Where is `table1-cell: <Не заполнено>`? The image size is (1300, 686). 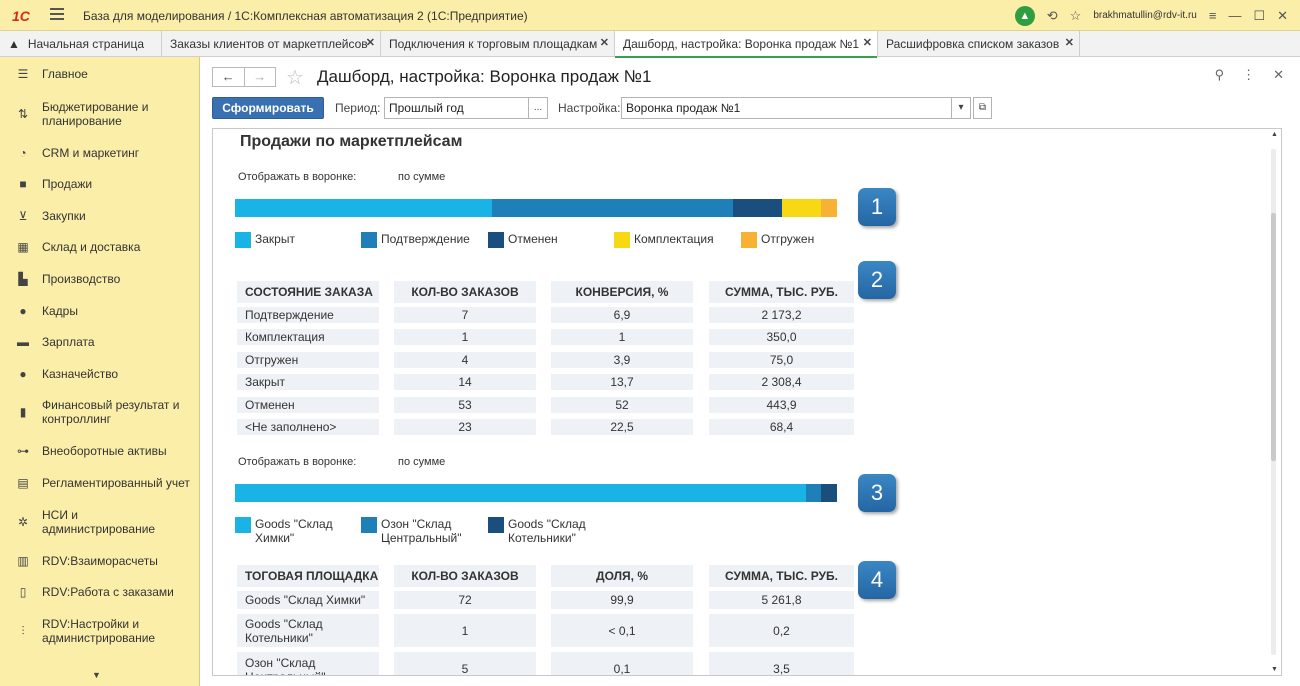 table1-cell: <Не заполнено> is located at coordinates (308, 427).